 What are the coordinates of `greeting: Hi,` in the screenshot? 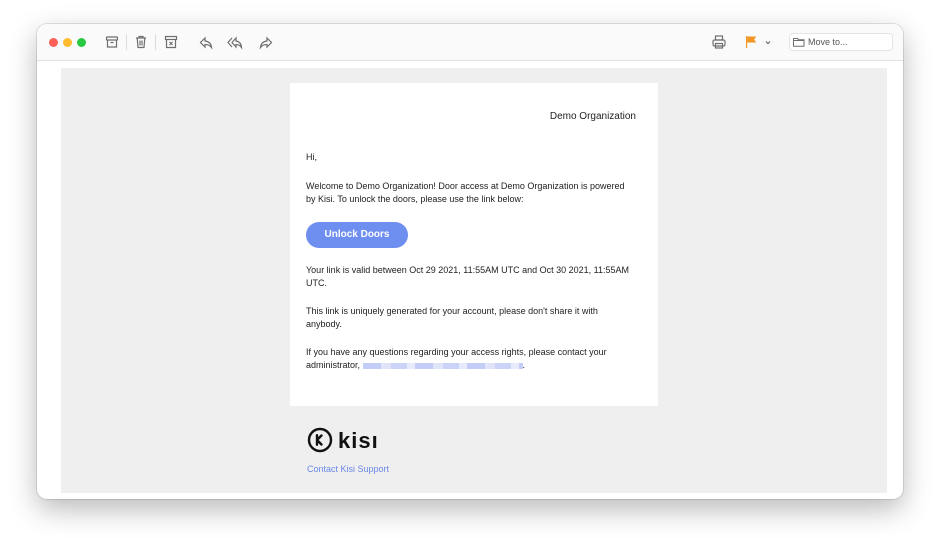 It's located at (311, 157).